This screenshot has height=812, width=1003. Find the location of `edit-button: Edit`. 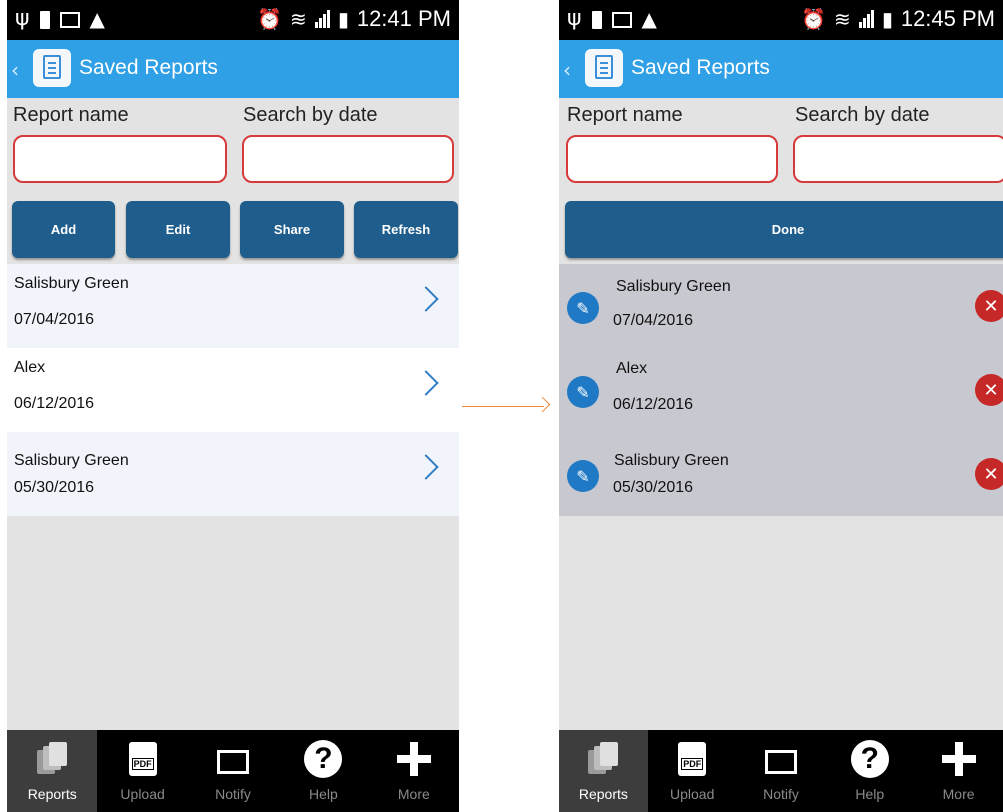

edit-button: Edit is located at coordinates (178, 229).